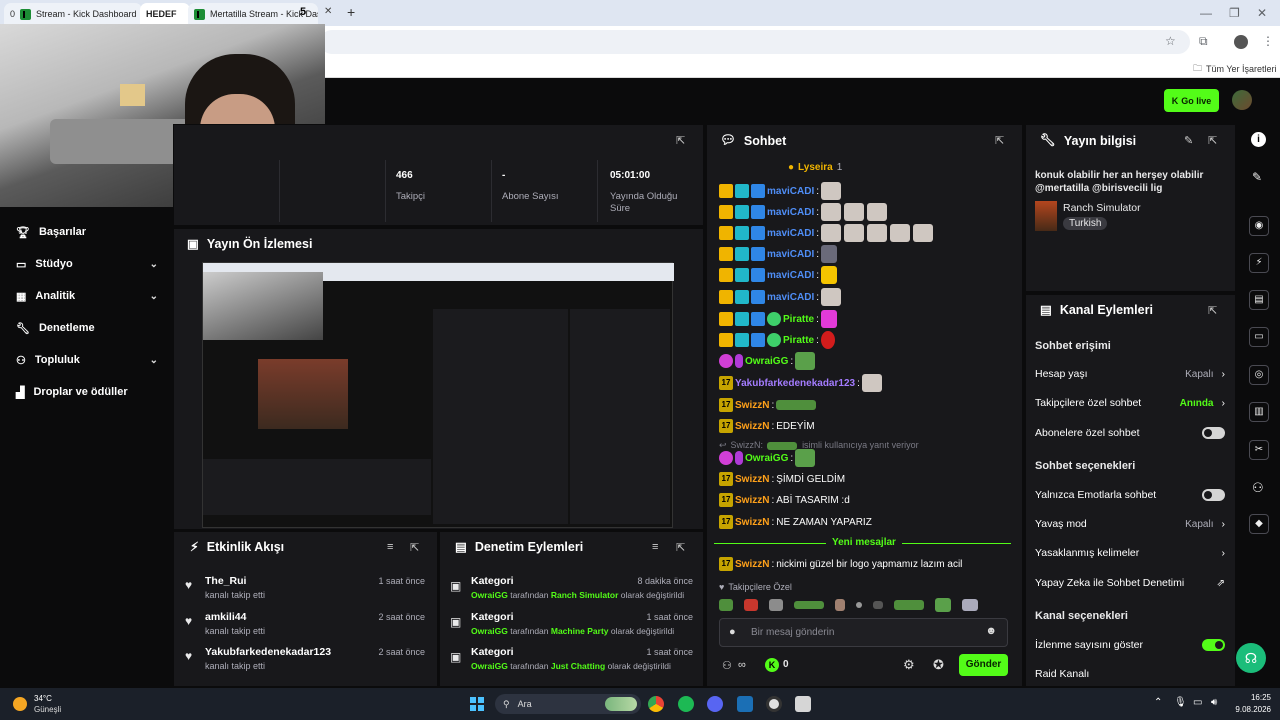 The image size is (1280, 720). Describe the element at coordinates (1188, 140) in the screenshot. I see `edit-pencil-icon: ✎` at that location.